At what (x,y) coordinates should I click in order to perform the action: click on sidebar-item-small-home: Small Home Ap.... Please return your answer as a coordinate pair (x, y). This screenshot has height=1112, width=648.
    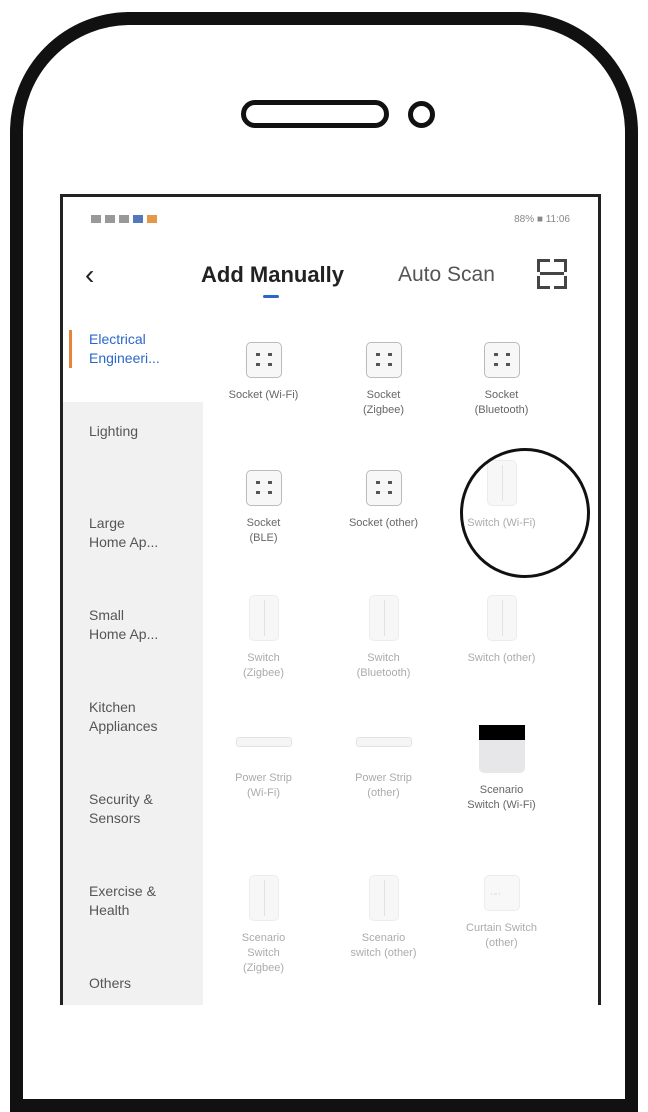
    Looking at the image, I should click on (133, 632).